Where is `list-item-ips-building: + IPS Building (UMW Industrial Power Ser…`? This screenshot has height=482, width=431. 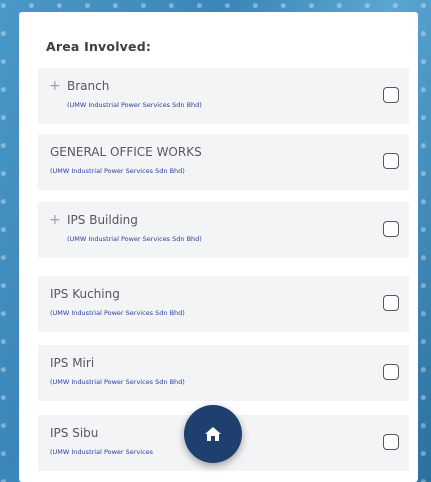 list-item-ips-building: + IPS Building (UMW Industrial Power Ser… is located at coordinates (223, 230).